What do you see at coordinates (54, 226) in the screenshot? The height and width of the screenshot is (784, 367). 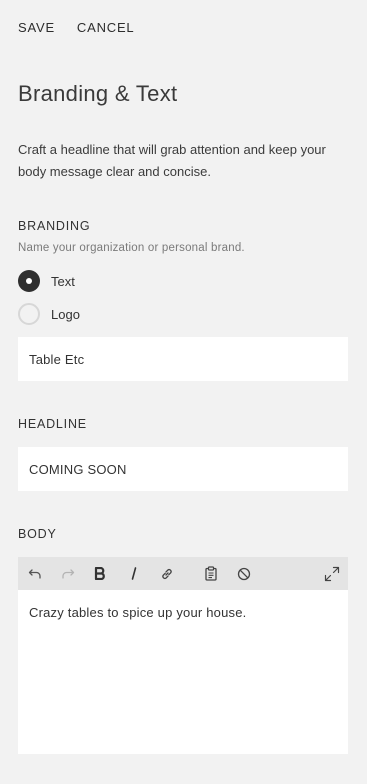 I see `branding-label: BRANDING` at bounding box center [54, 226].